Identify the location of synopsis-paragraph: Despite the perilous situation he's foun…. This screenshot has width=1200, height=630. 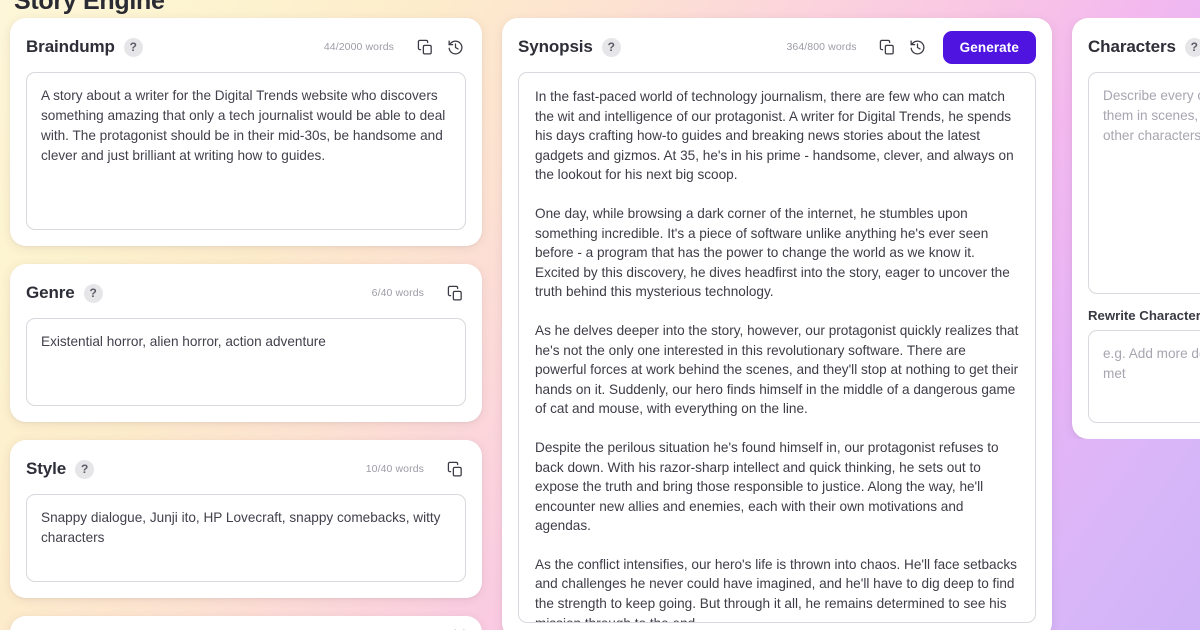
(767, 486).